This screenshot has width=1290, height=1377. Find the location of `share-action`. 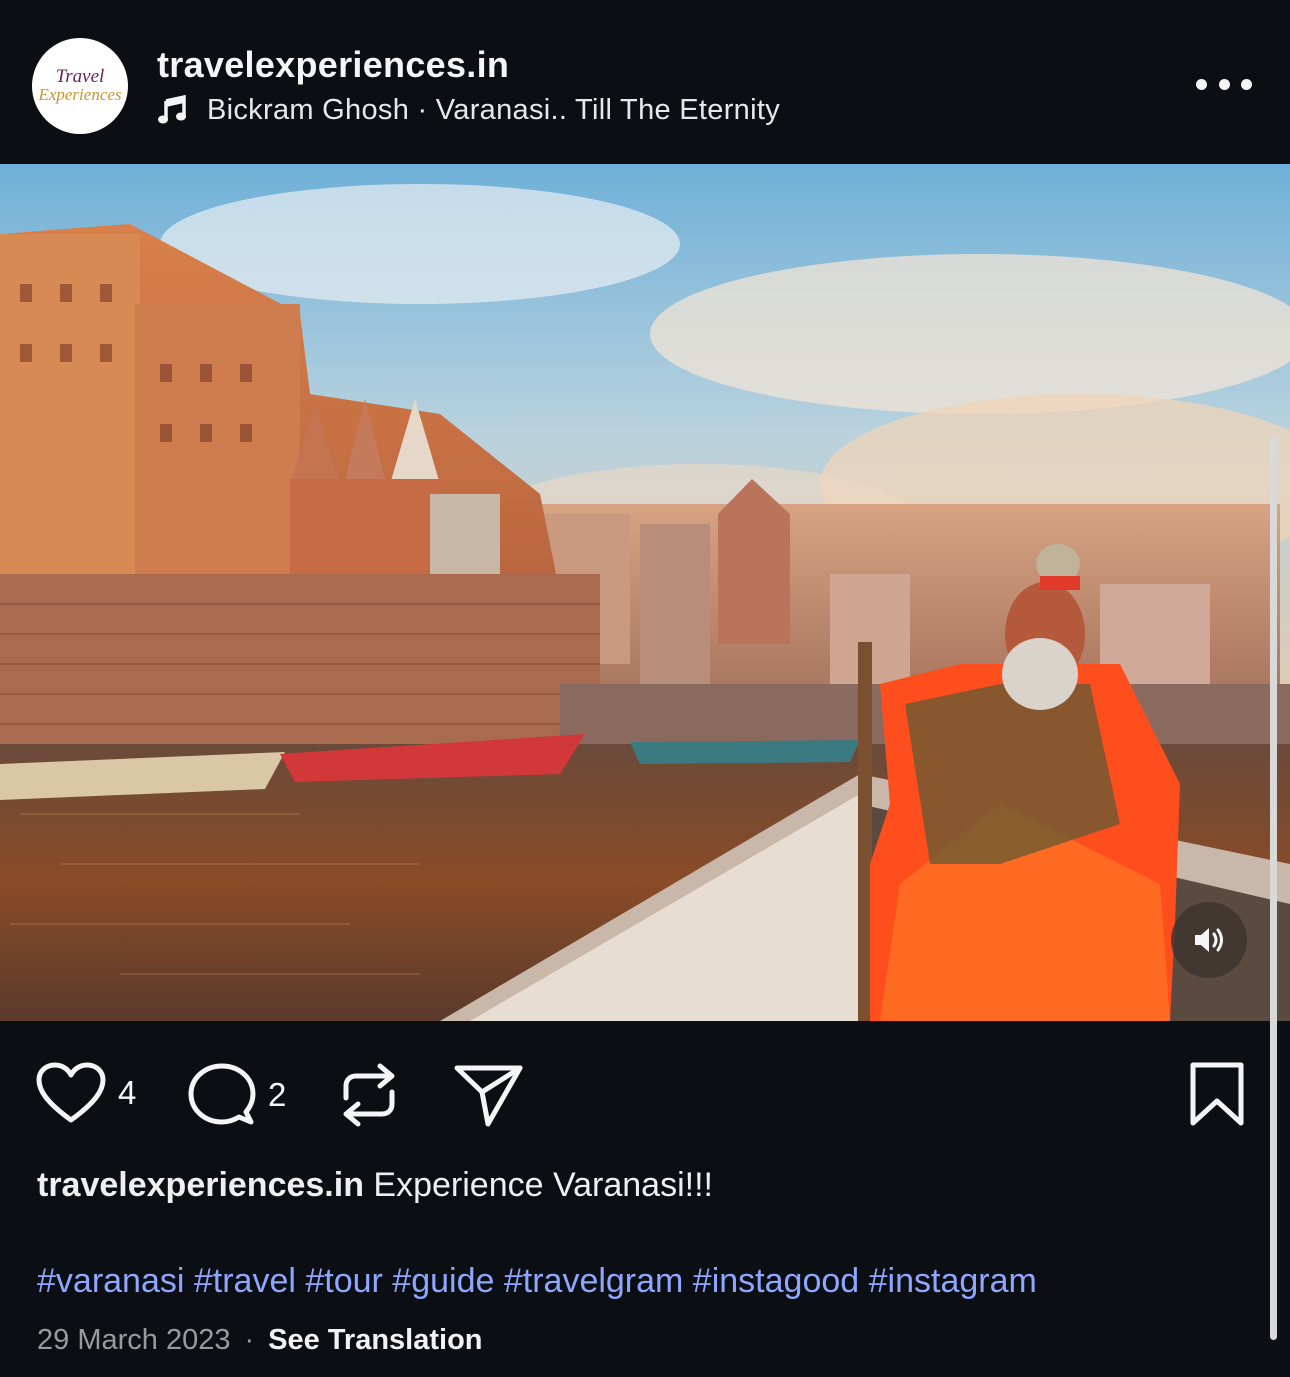

share-action is located at coordinates (489, 1095).